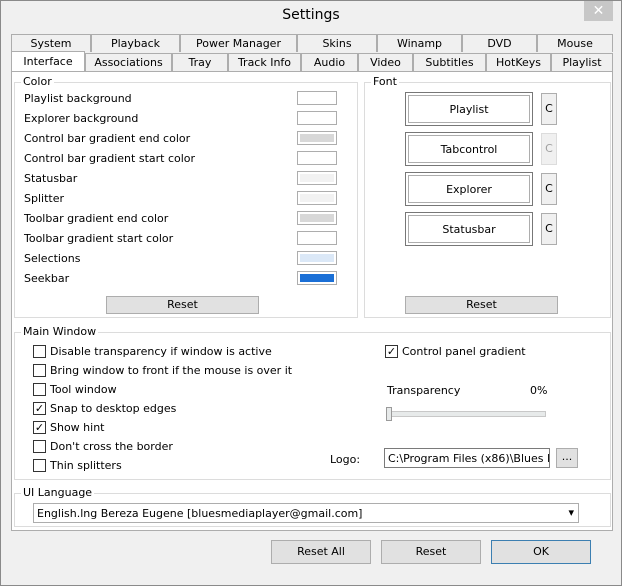  What do you see at coordinates (541, 552) in the screenshot?
I see `ok-button: OK` at bounding box center [541, 552].